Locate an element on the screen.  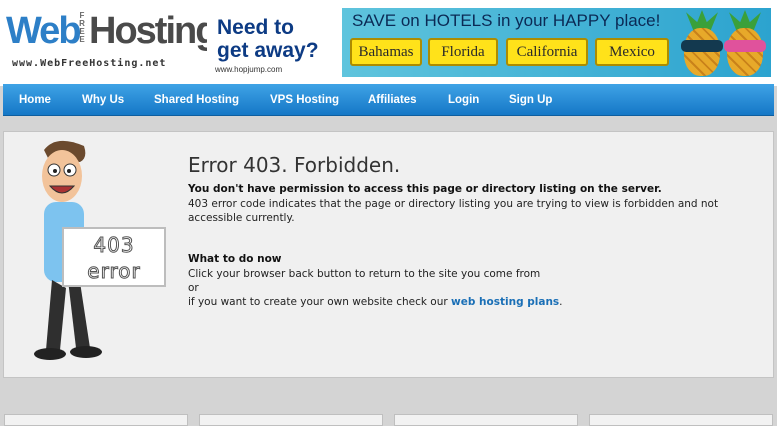
site-logo: Web FREE Hosting www.WebFreeHosting.net is located at coordinates (112, 41).